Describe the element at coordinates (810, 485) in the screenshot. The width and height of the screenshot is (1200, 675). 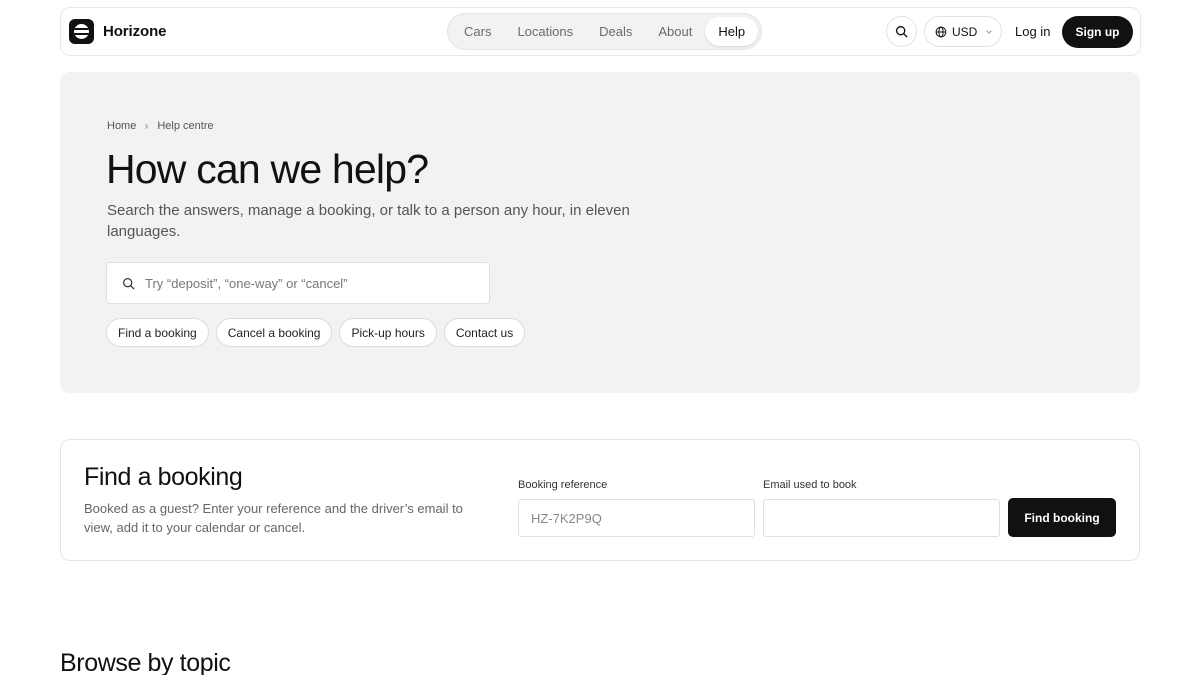
I see `booking-email-label: Email used to book` at that location.